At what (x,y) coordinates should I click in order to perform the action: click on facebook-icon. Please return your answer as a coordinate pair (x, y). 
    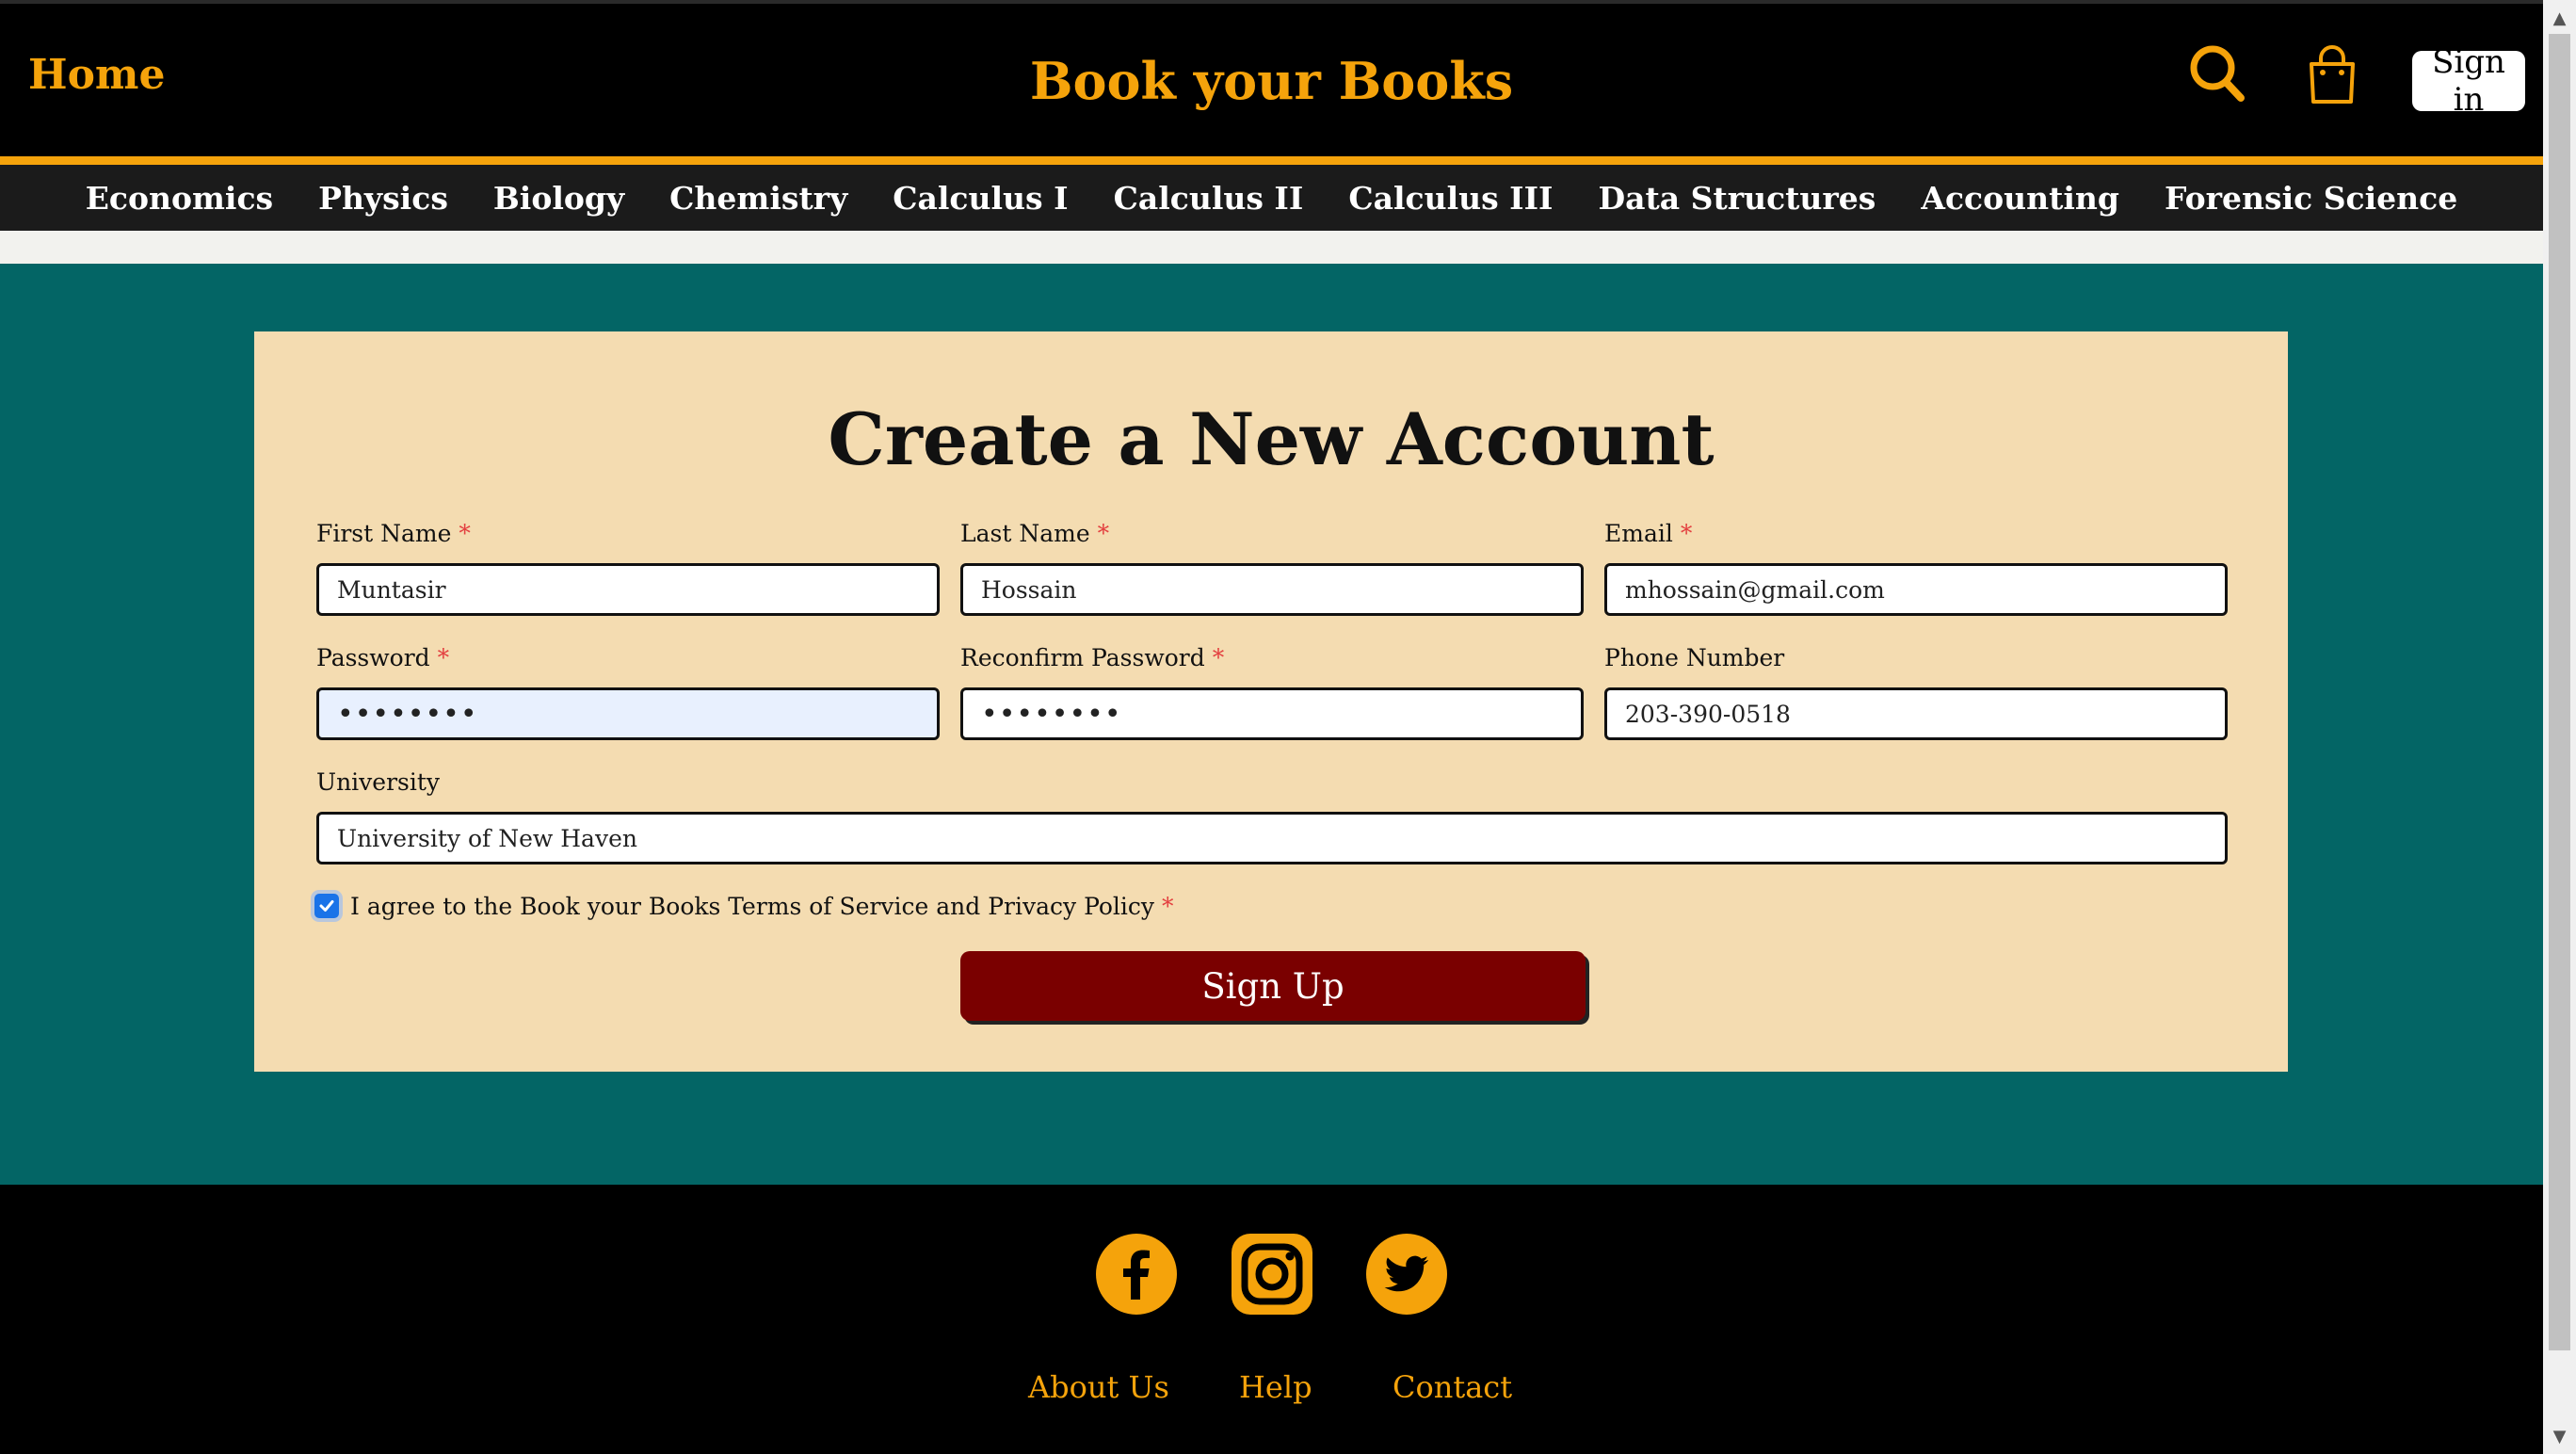
    Looking at the image, I should click on (1136, 1274).